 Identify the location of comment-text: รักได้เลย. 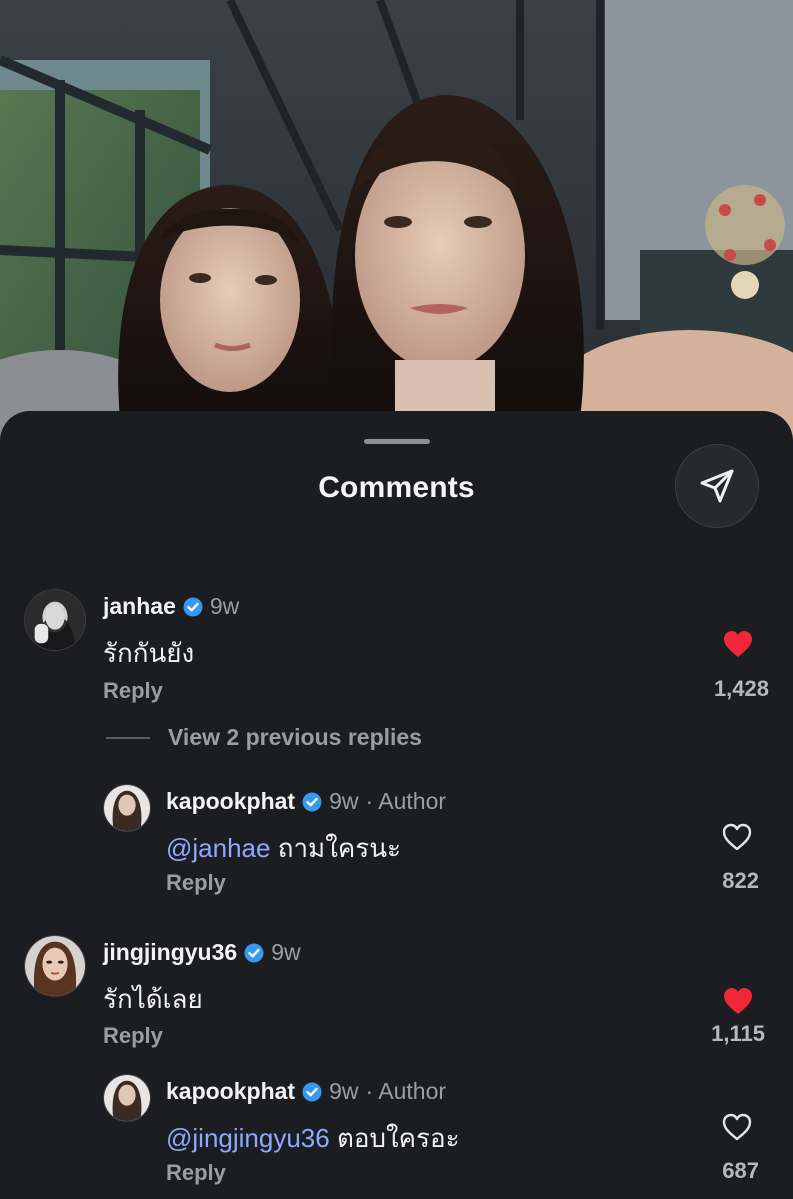
(153, 999).